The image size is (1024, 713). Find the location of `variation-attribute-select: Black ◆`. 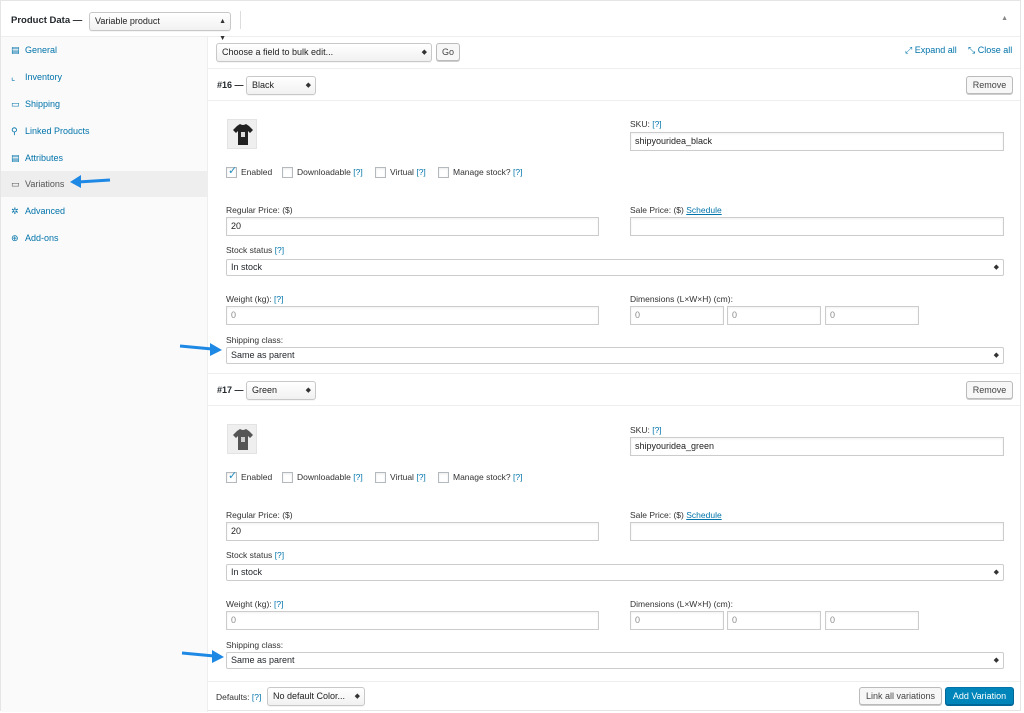

variation-attribute-select: Black ◆ is located at coordinates (281, 85).